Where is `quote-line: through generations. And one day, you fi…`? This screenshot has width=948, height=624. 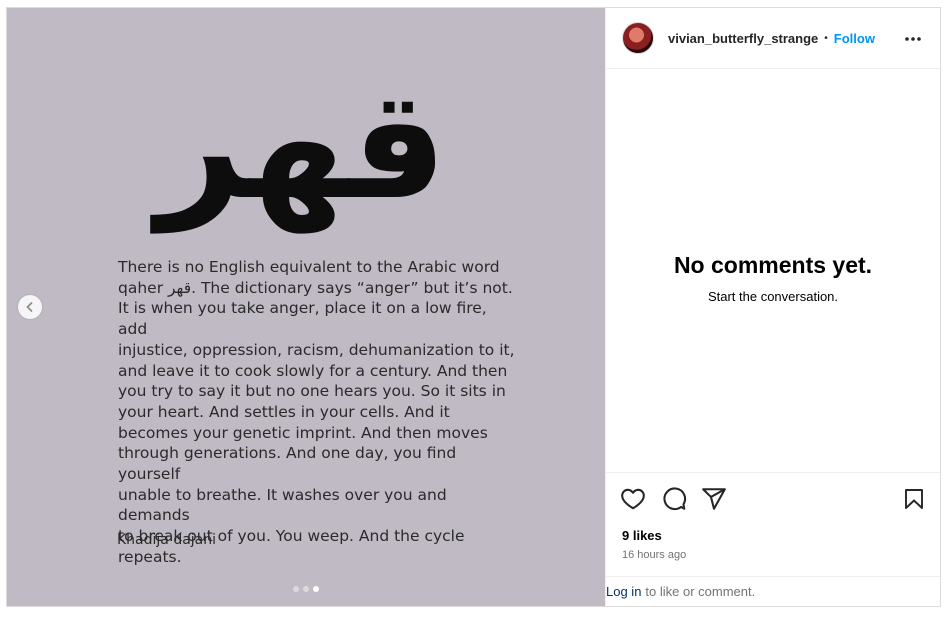
quote-line: through generations. And one day, you fi… is located at coordinates (287, 464).